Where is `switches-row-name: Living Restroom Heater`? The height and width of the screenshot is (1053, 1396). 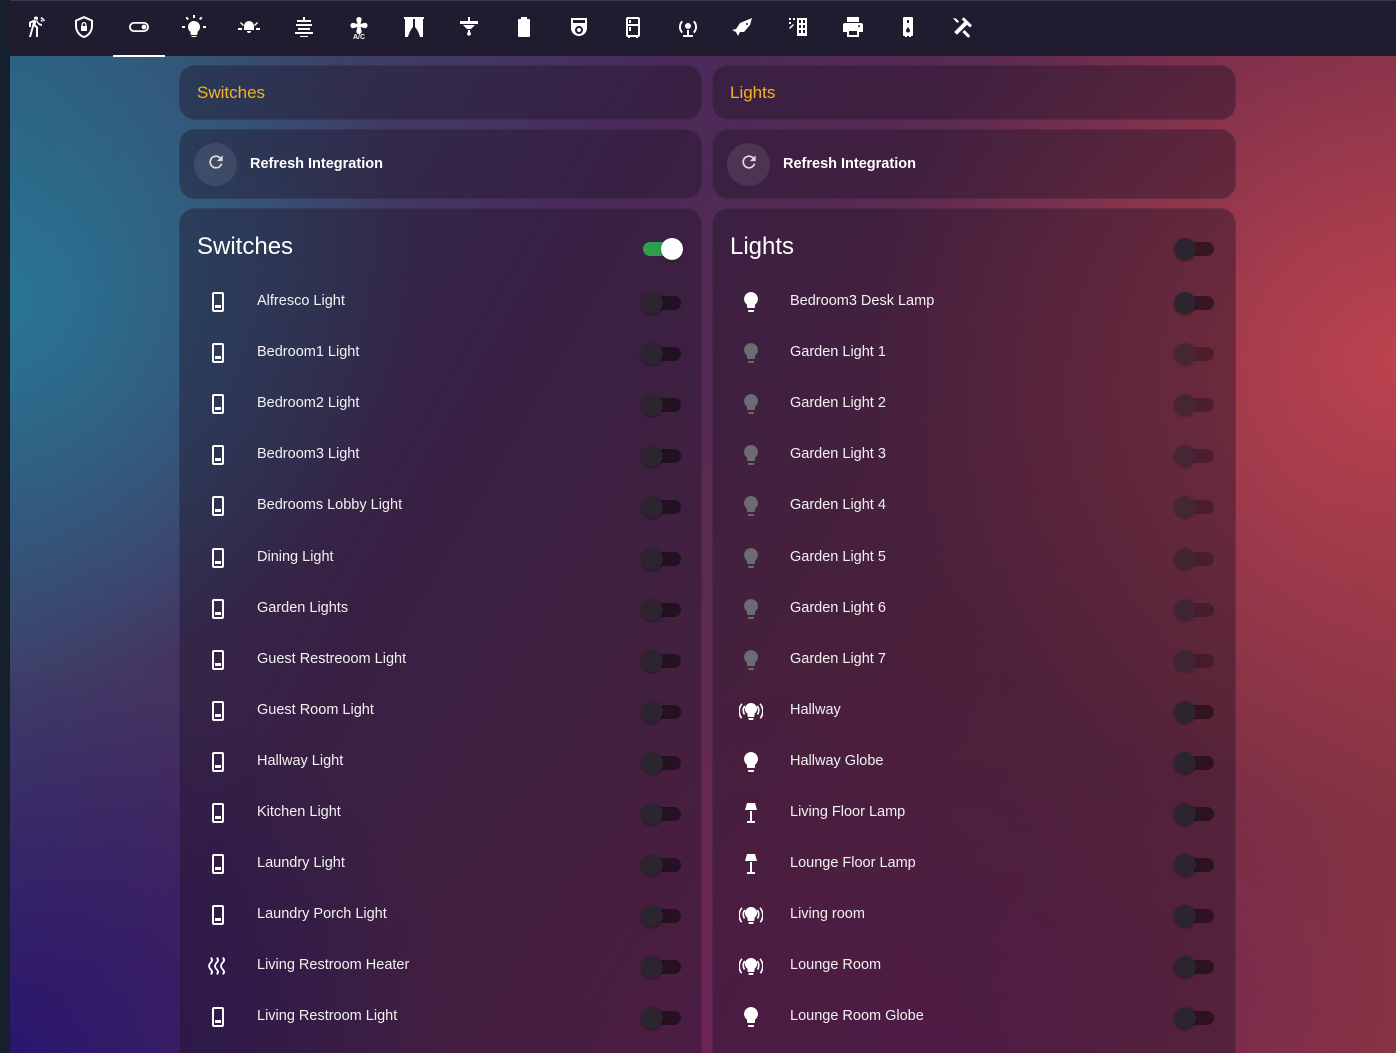 switches-row-name: Living Restroom Heater is located at coordinates (333, 965).